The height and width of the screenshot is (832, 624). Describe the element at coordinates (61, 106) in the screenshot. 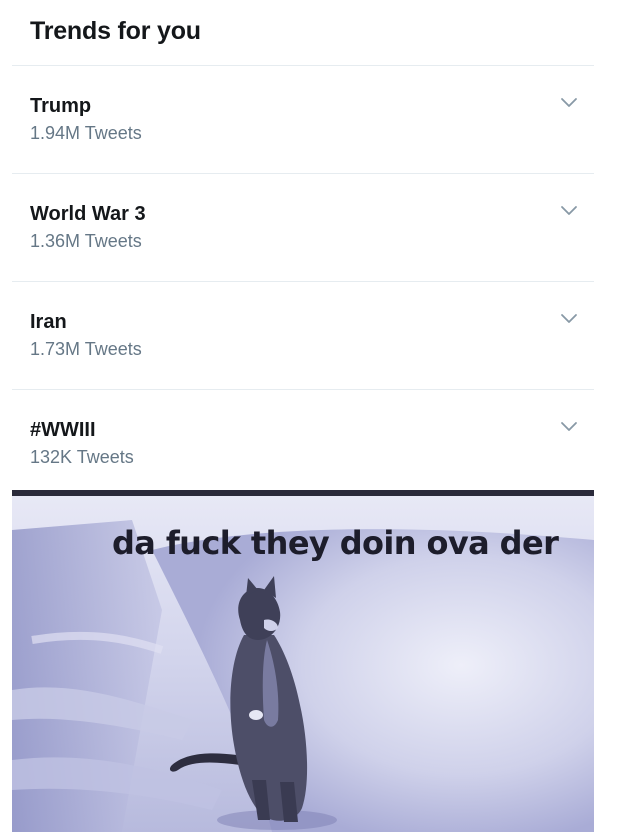

I see `trend-name: Trump` at that location.